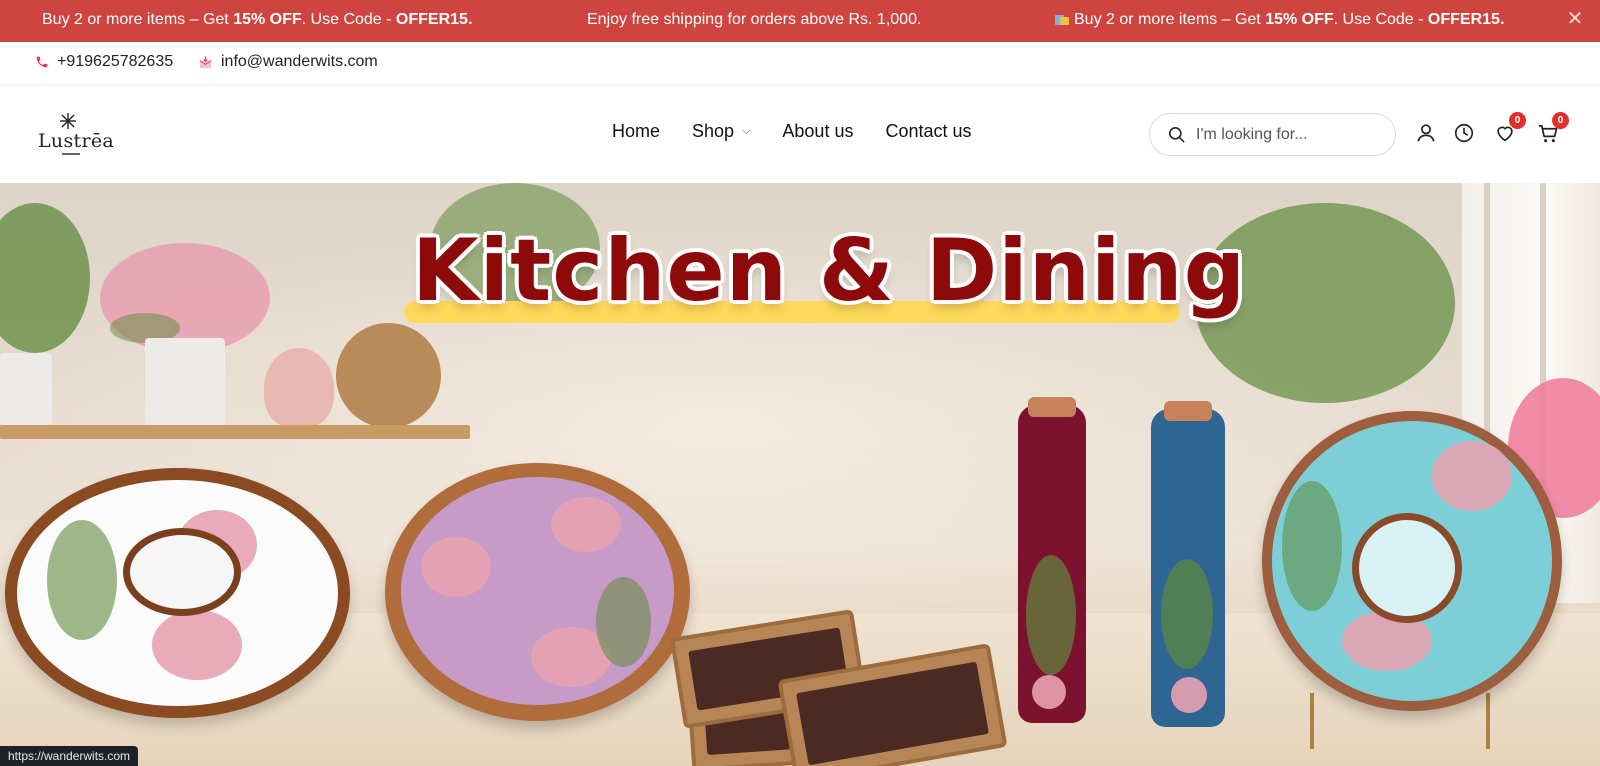 The width and height of the screenshot is (1600, 766). What do you see at coordinates (42, 62) in the screenshot?
I see `phone-icon` at bounding box center [42, 62].